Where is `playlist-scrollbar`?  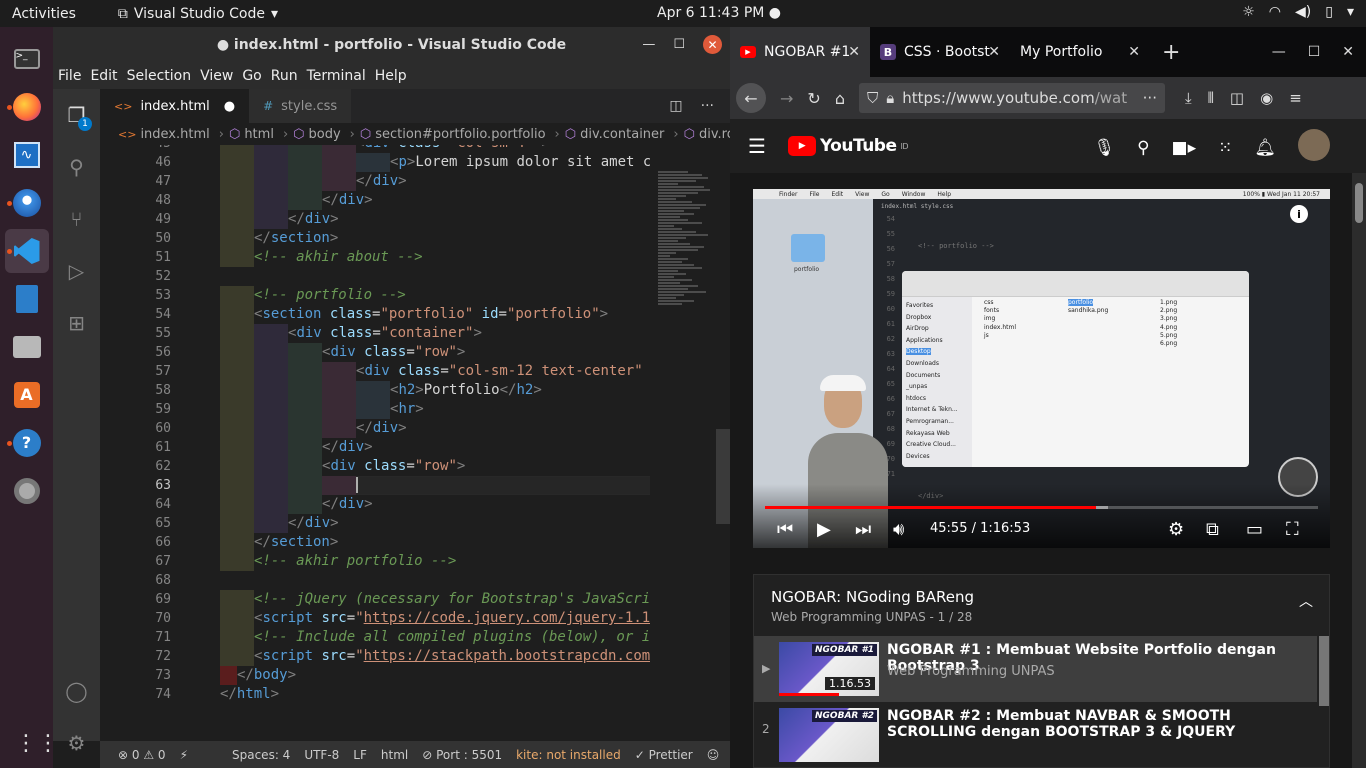
playlist-scrollbar is located at coordinates (1324, 671).